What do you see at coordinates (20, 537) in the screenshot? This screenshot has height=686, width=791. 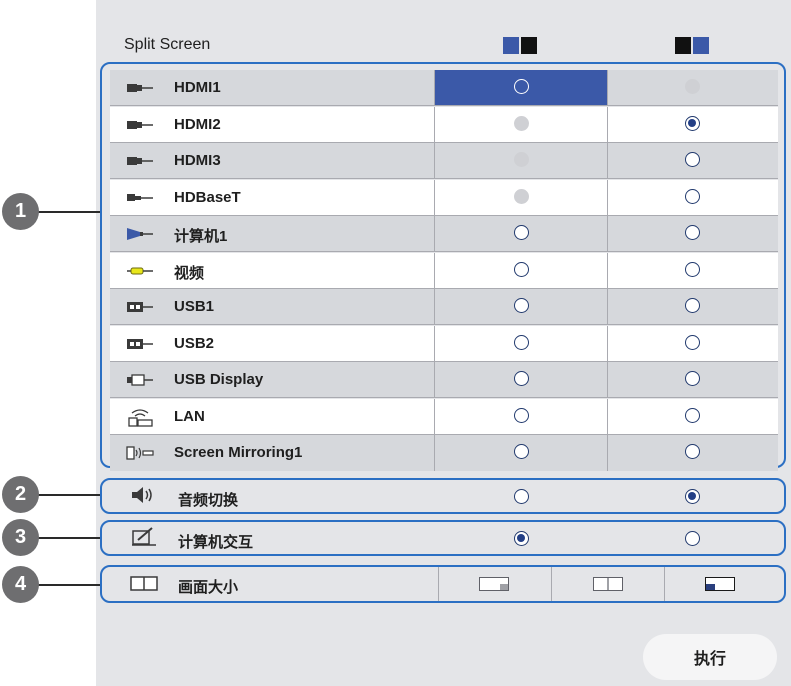 I see `callout-3: 3` at bounding box center [20, 537].